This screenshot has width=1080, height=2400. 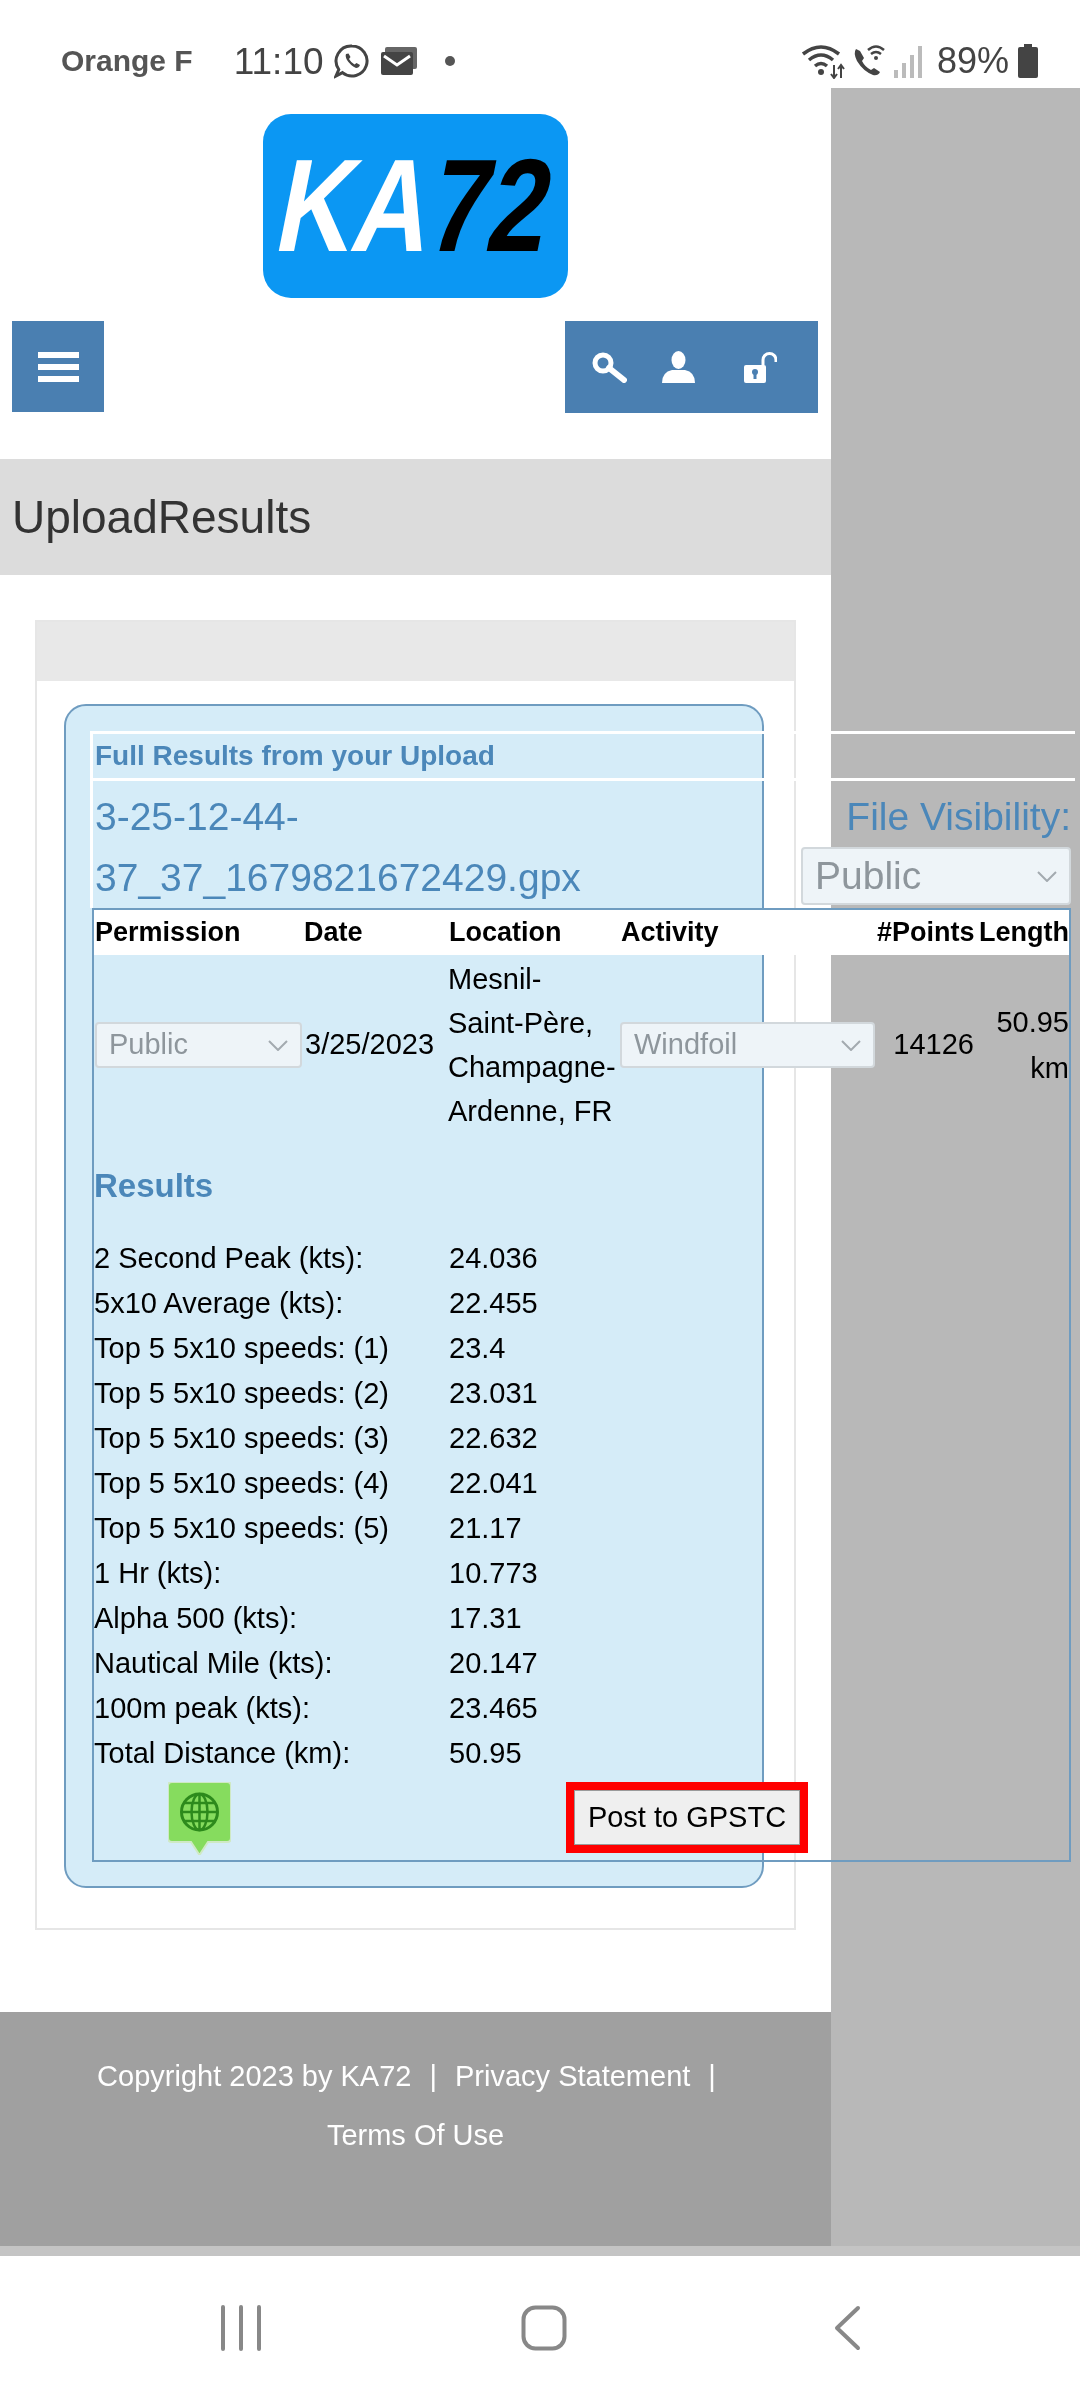 What do you see at coordinates (242, 1528) in the screenshot?
I see `result-label: Top 5 5x10 speeds: (5)` at bounding box center [242, 1528].